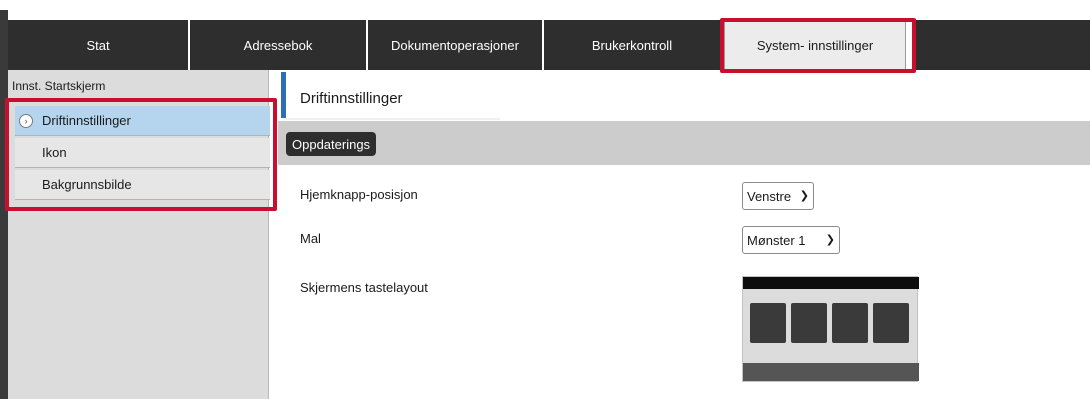 This screenshot has height=399, width=1090. Describe the element at coordinates (142, 121) in the screenshot. I see `sidebar-item-driftinnstillinger: › Driftinnstillinger` at that location.